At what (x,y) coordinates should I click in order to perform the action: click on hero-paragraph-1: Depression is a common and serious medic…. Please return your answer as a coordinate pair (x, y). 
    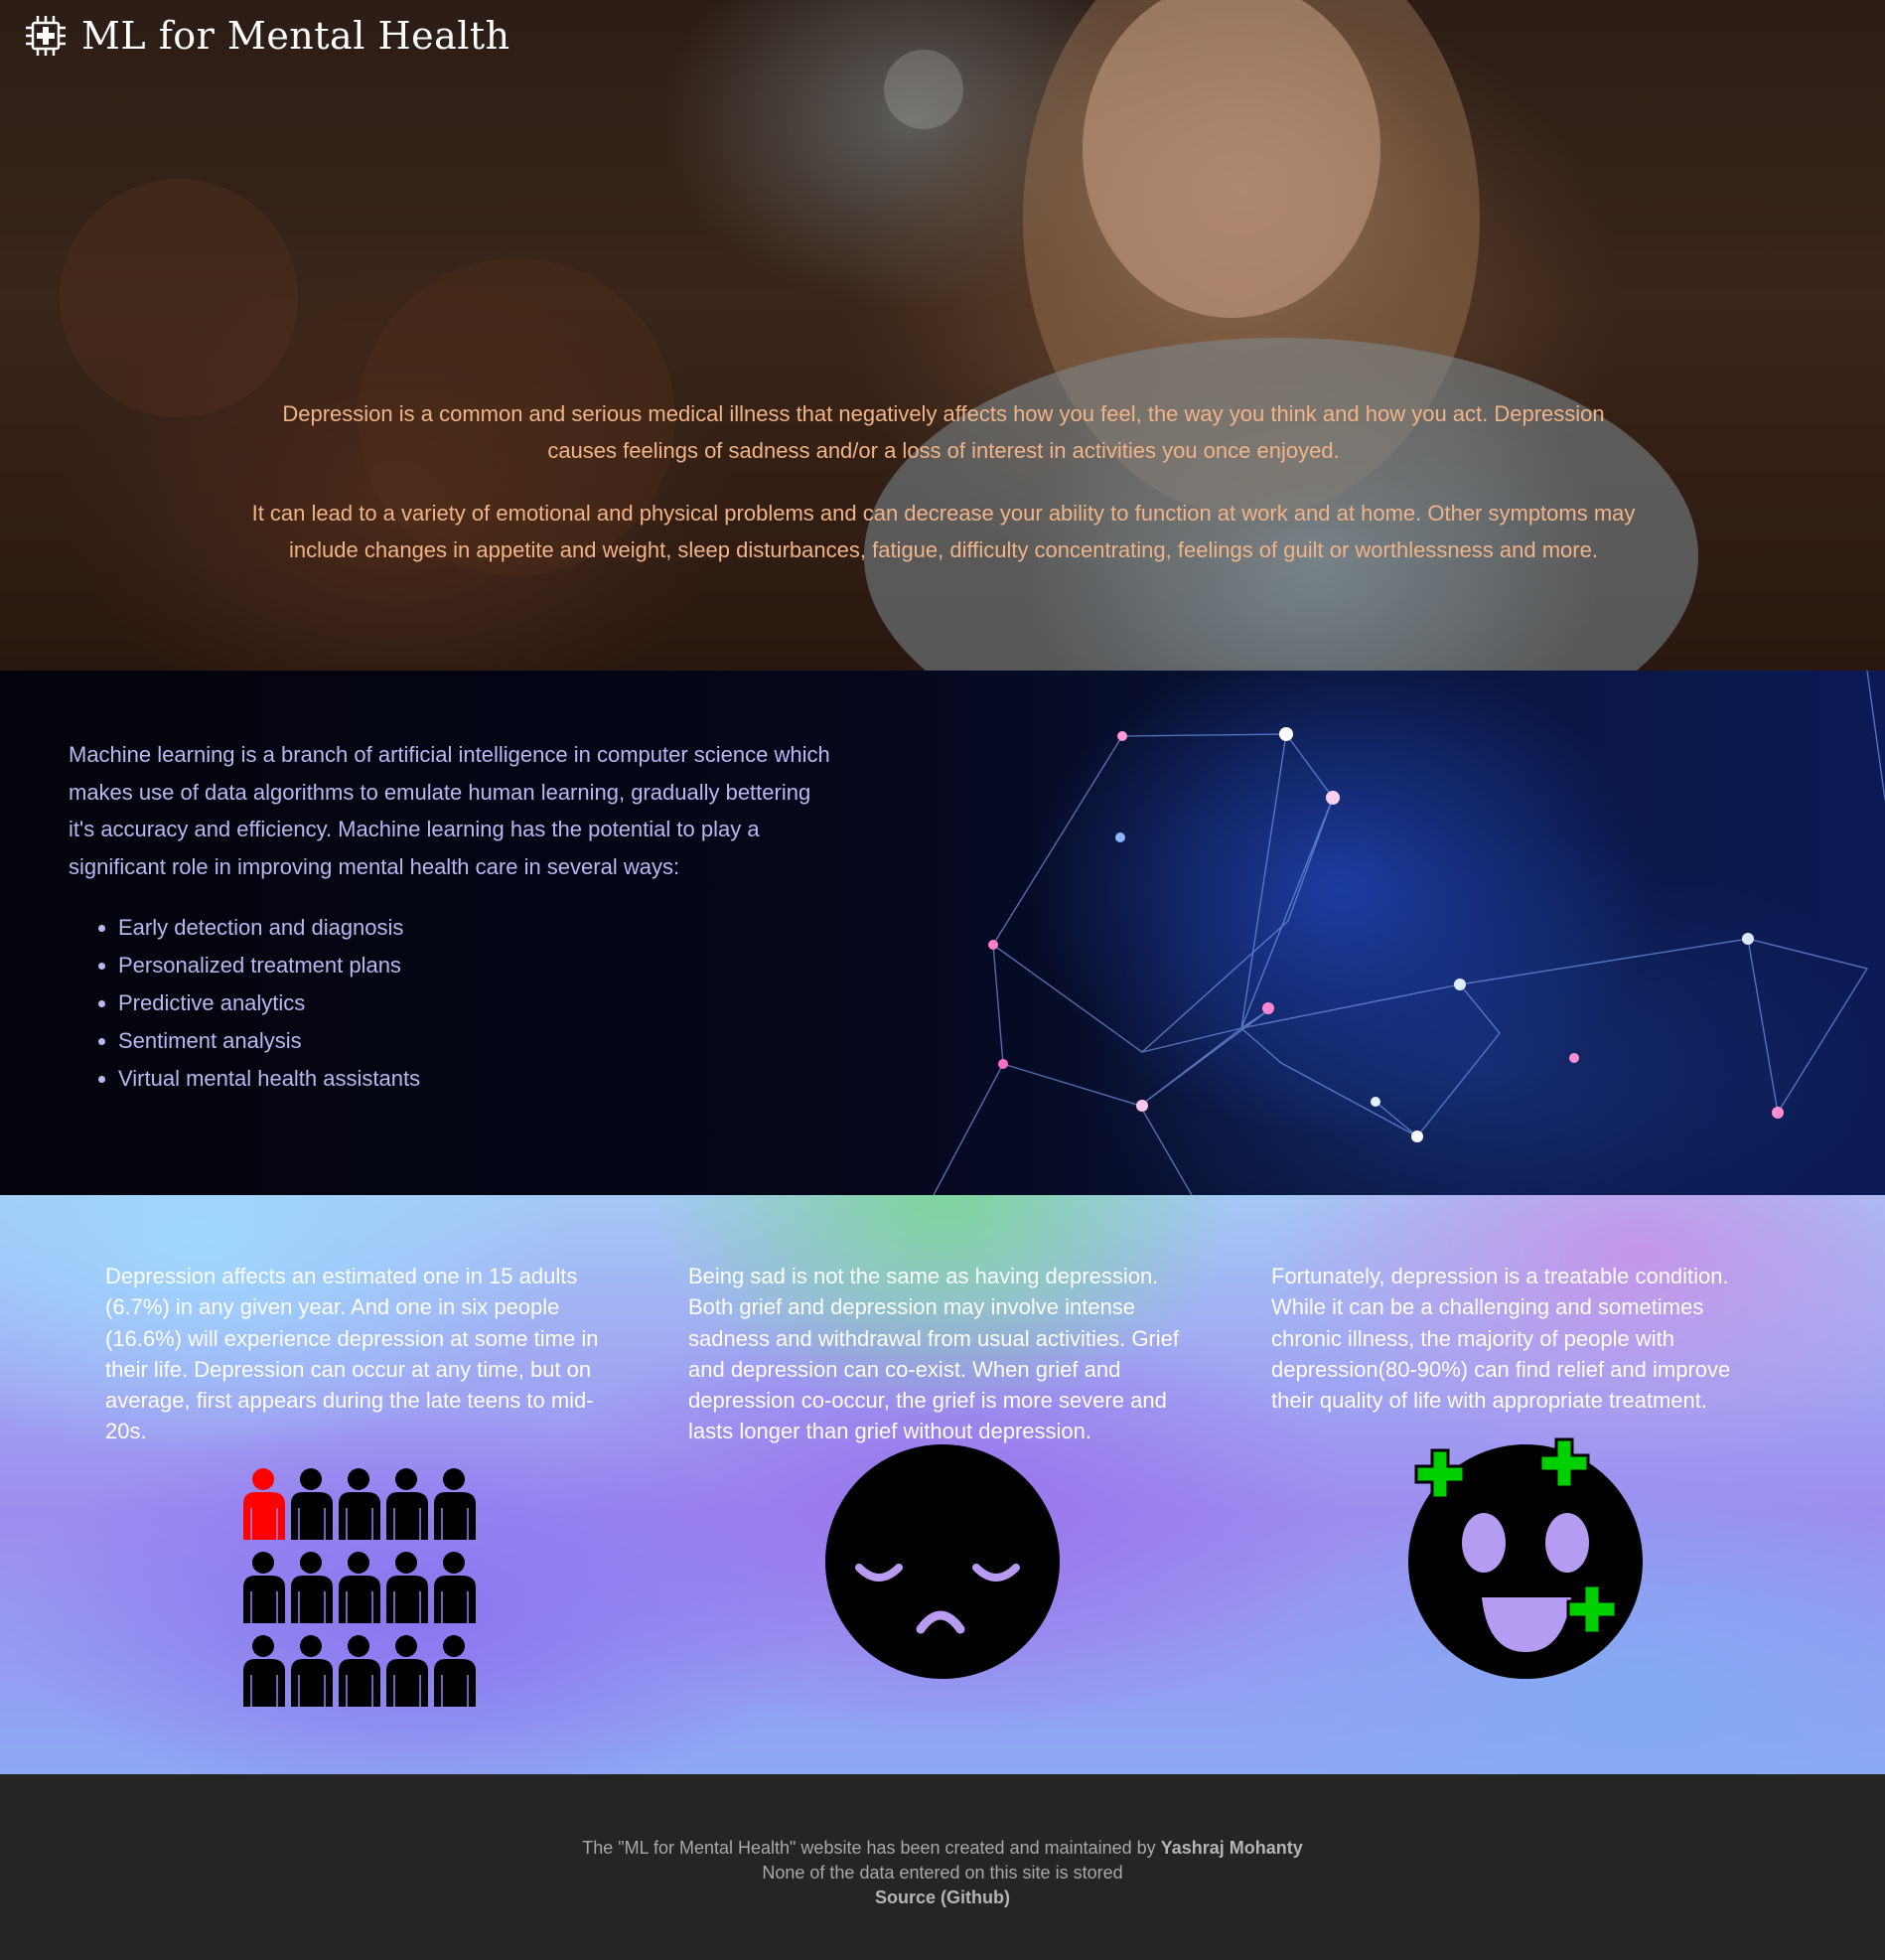
    Looking at the image, I should click on (943, 432).